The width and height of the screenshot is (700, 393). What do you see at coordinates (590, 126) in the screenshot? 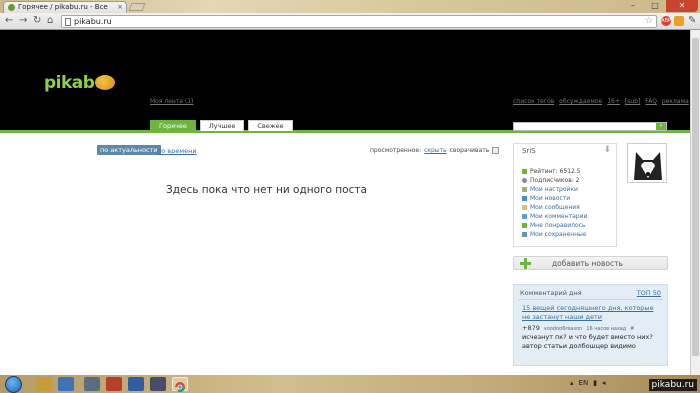
I see `search-input: »` at bounding box center [590, 126].